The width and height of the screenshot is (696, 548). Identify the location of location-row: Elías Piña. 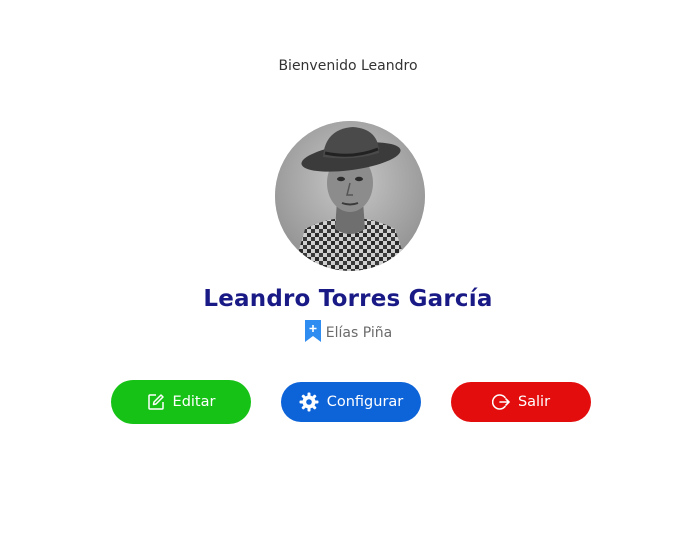
(348, 333).